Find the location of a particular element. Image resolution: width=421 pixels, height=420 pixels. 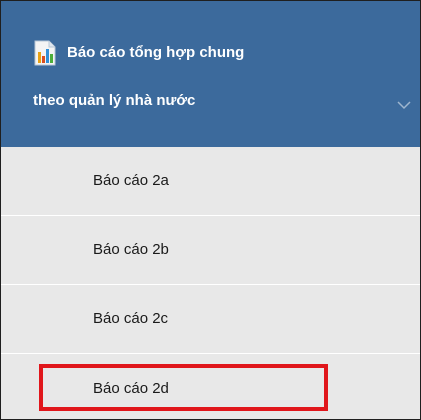

menu-item-label: Báo cáo 2c is located at coordinates (131, 318).